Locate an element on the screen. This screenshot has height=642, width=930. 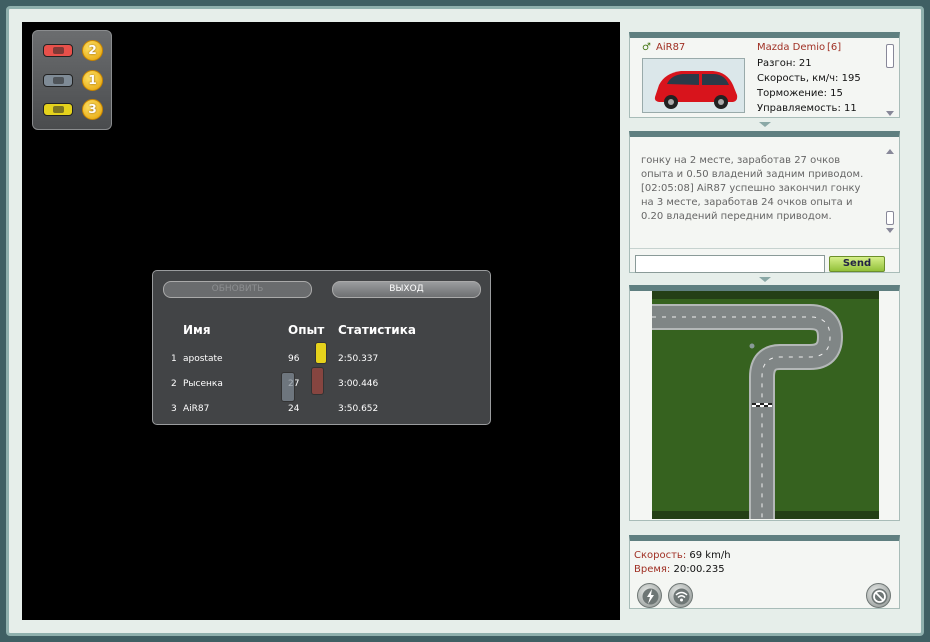
speed-readout: Скорость: 69 km/h is located at coordinates (682, 555).